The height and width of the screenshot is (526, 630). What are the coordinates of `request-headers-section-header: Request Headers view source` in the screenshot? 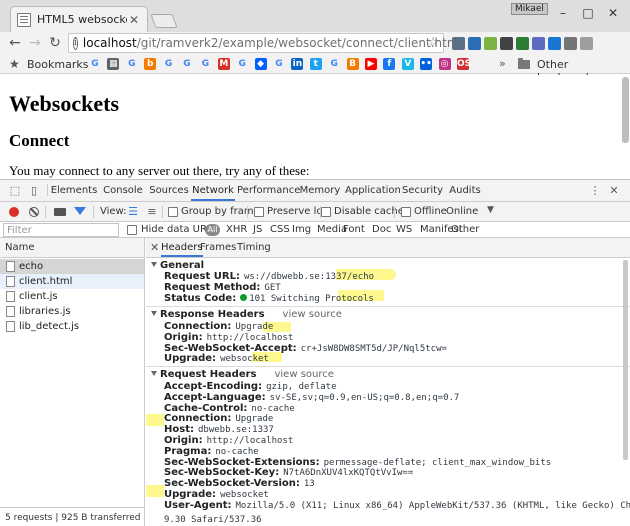 It's located at (242, 374).